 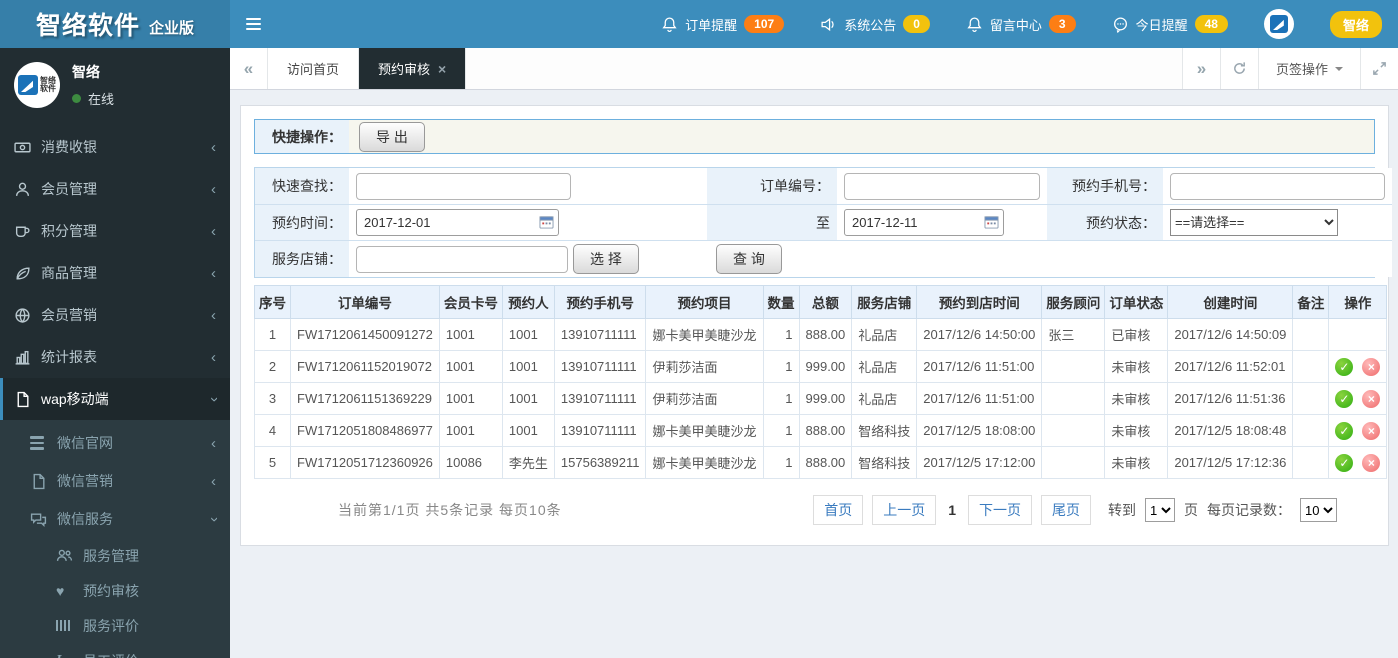 What do you see at coordinates (1160, 510) in the screenshot?
I see `goto-page-select: 1` at bounding box center [1160, 510].